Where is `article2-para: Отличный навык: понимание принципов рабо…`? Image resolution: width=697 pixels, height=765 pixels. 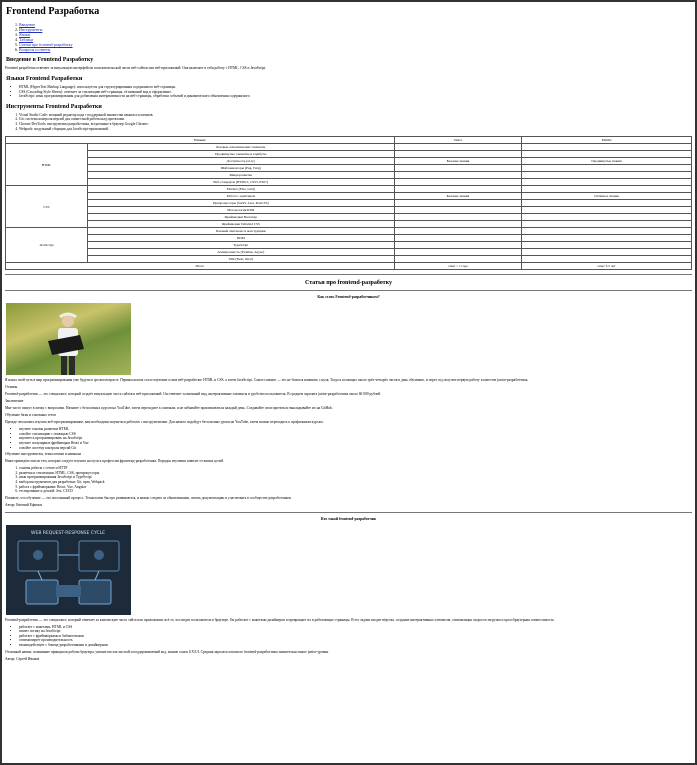 article2-para: Отличный навык: понимание принципов рабо… is located at coordinates (167, 651).